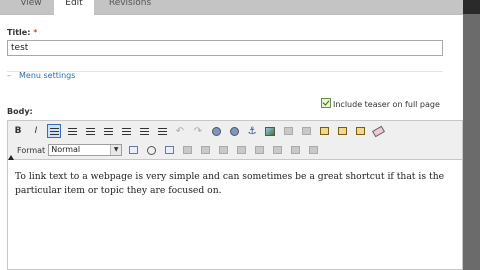 The image size is (480, 270). I want to click on tab-edit: Edit, so click(74, 7).